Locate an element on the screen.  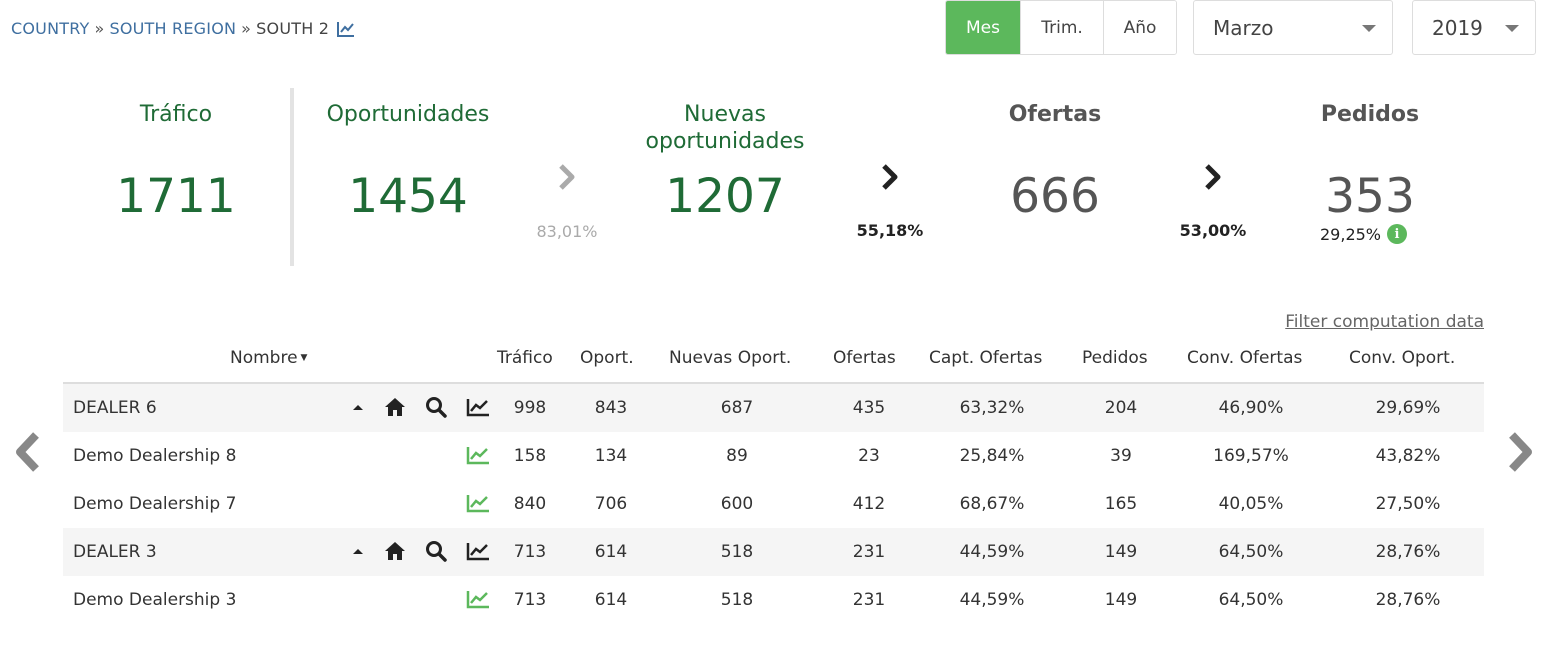
period-month-button: Mes is located at coordinates (983, 27).